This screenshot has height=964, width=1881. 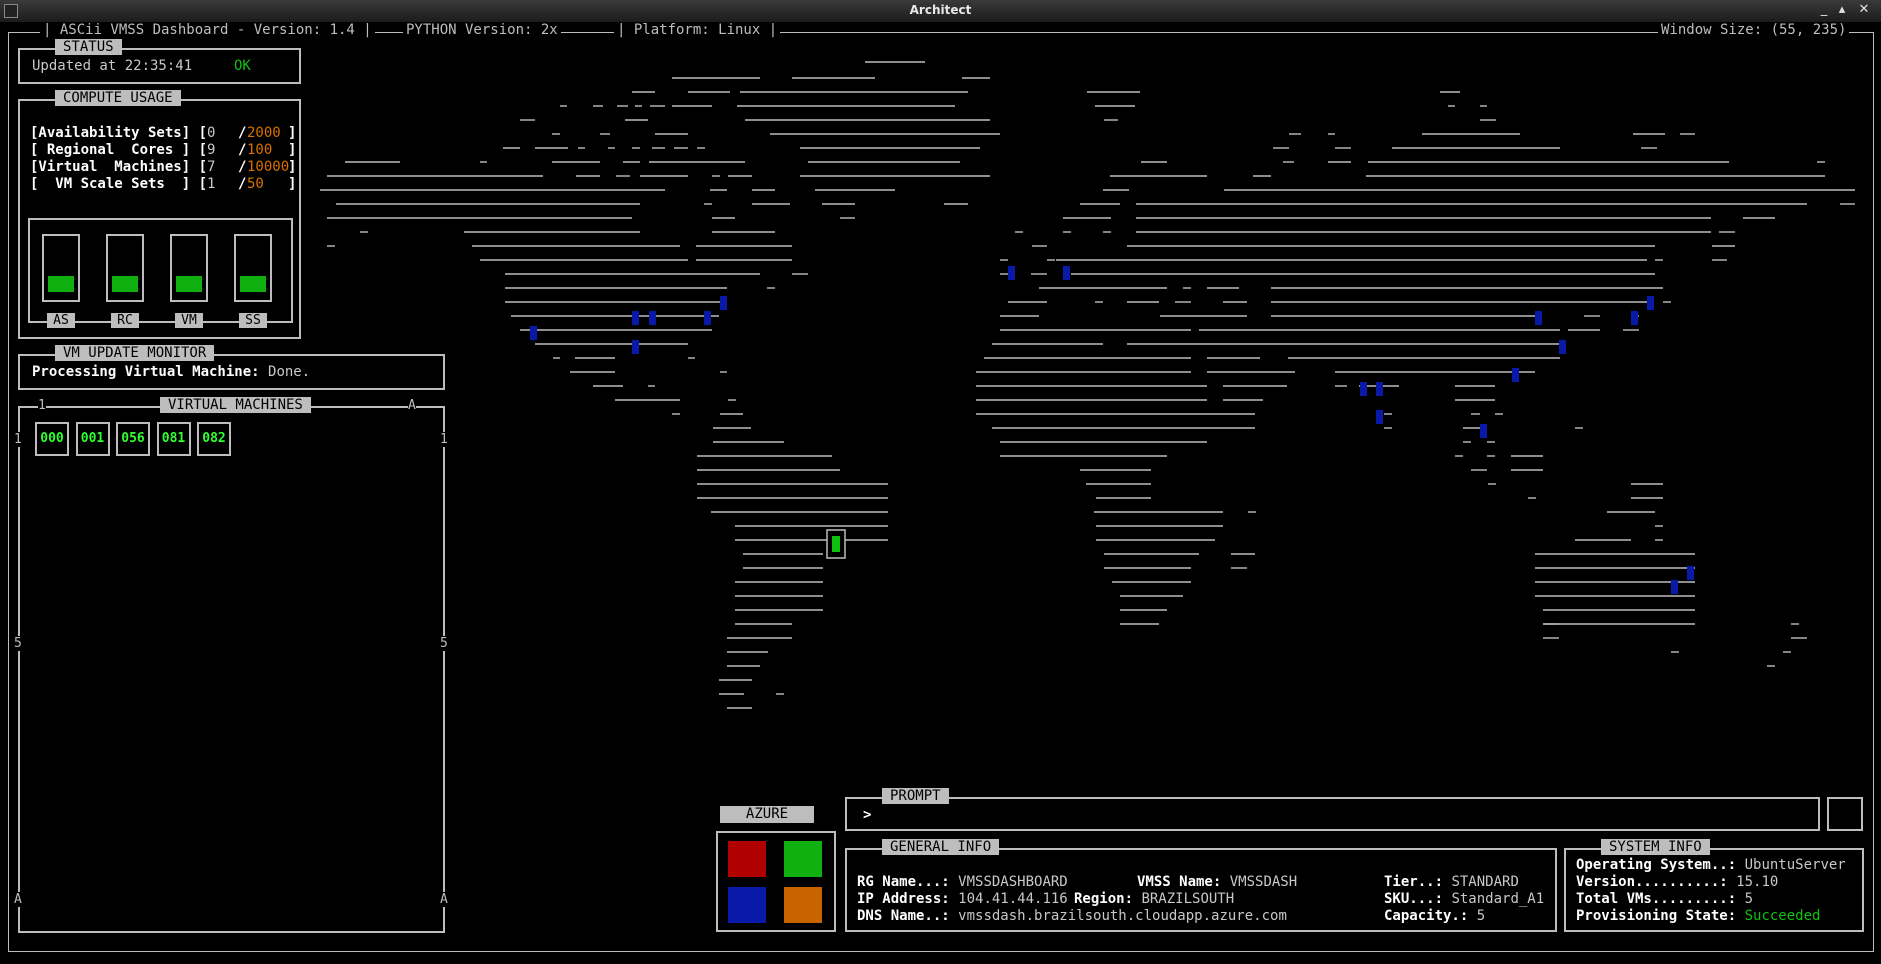 I want to click on gauge-label: VM, so click(x=189, y=320).